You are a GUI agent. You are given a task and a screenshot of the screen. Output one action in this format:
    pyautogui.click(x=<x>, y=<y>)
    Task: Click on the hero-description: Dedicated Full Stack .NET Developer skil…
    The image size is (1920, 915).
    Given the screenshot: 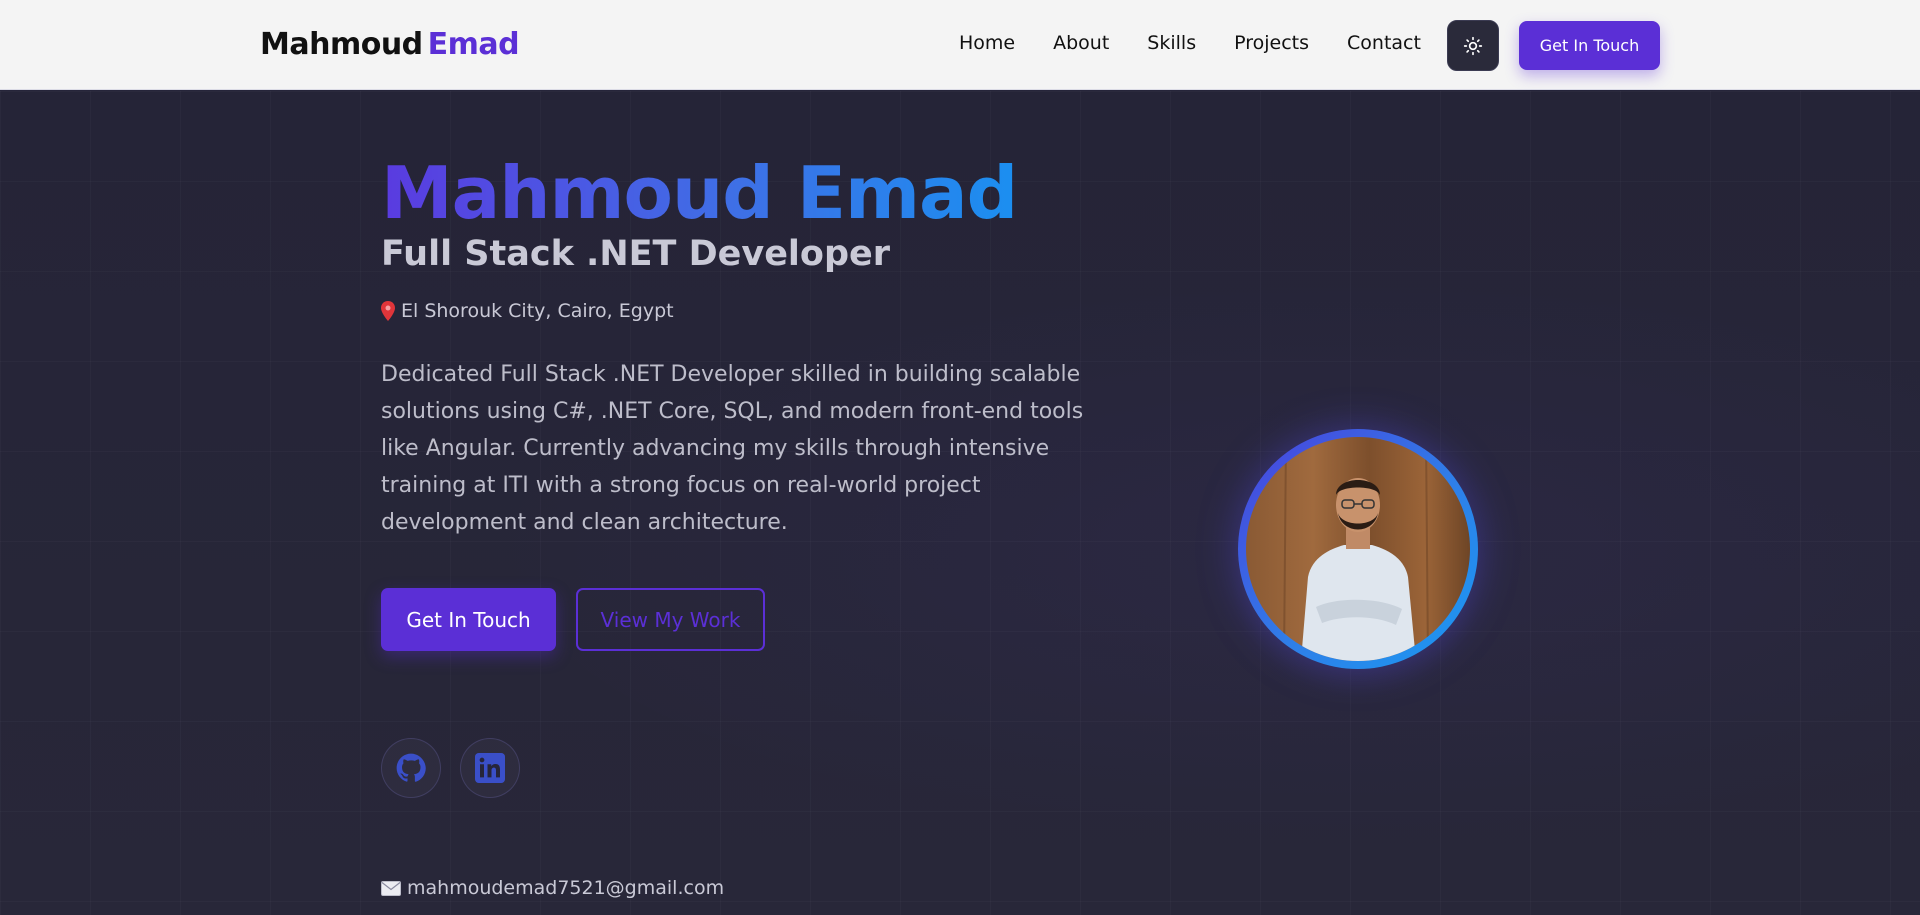 What is the action you would take?
    pyautogui.click(x=732, y=448)
    